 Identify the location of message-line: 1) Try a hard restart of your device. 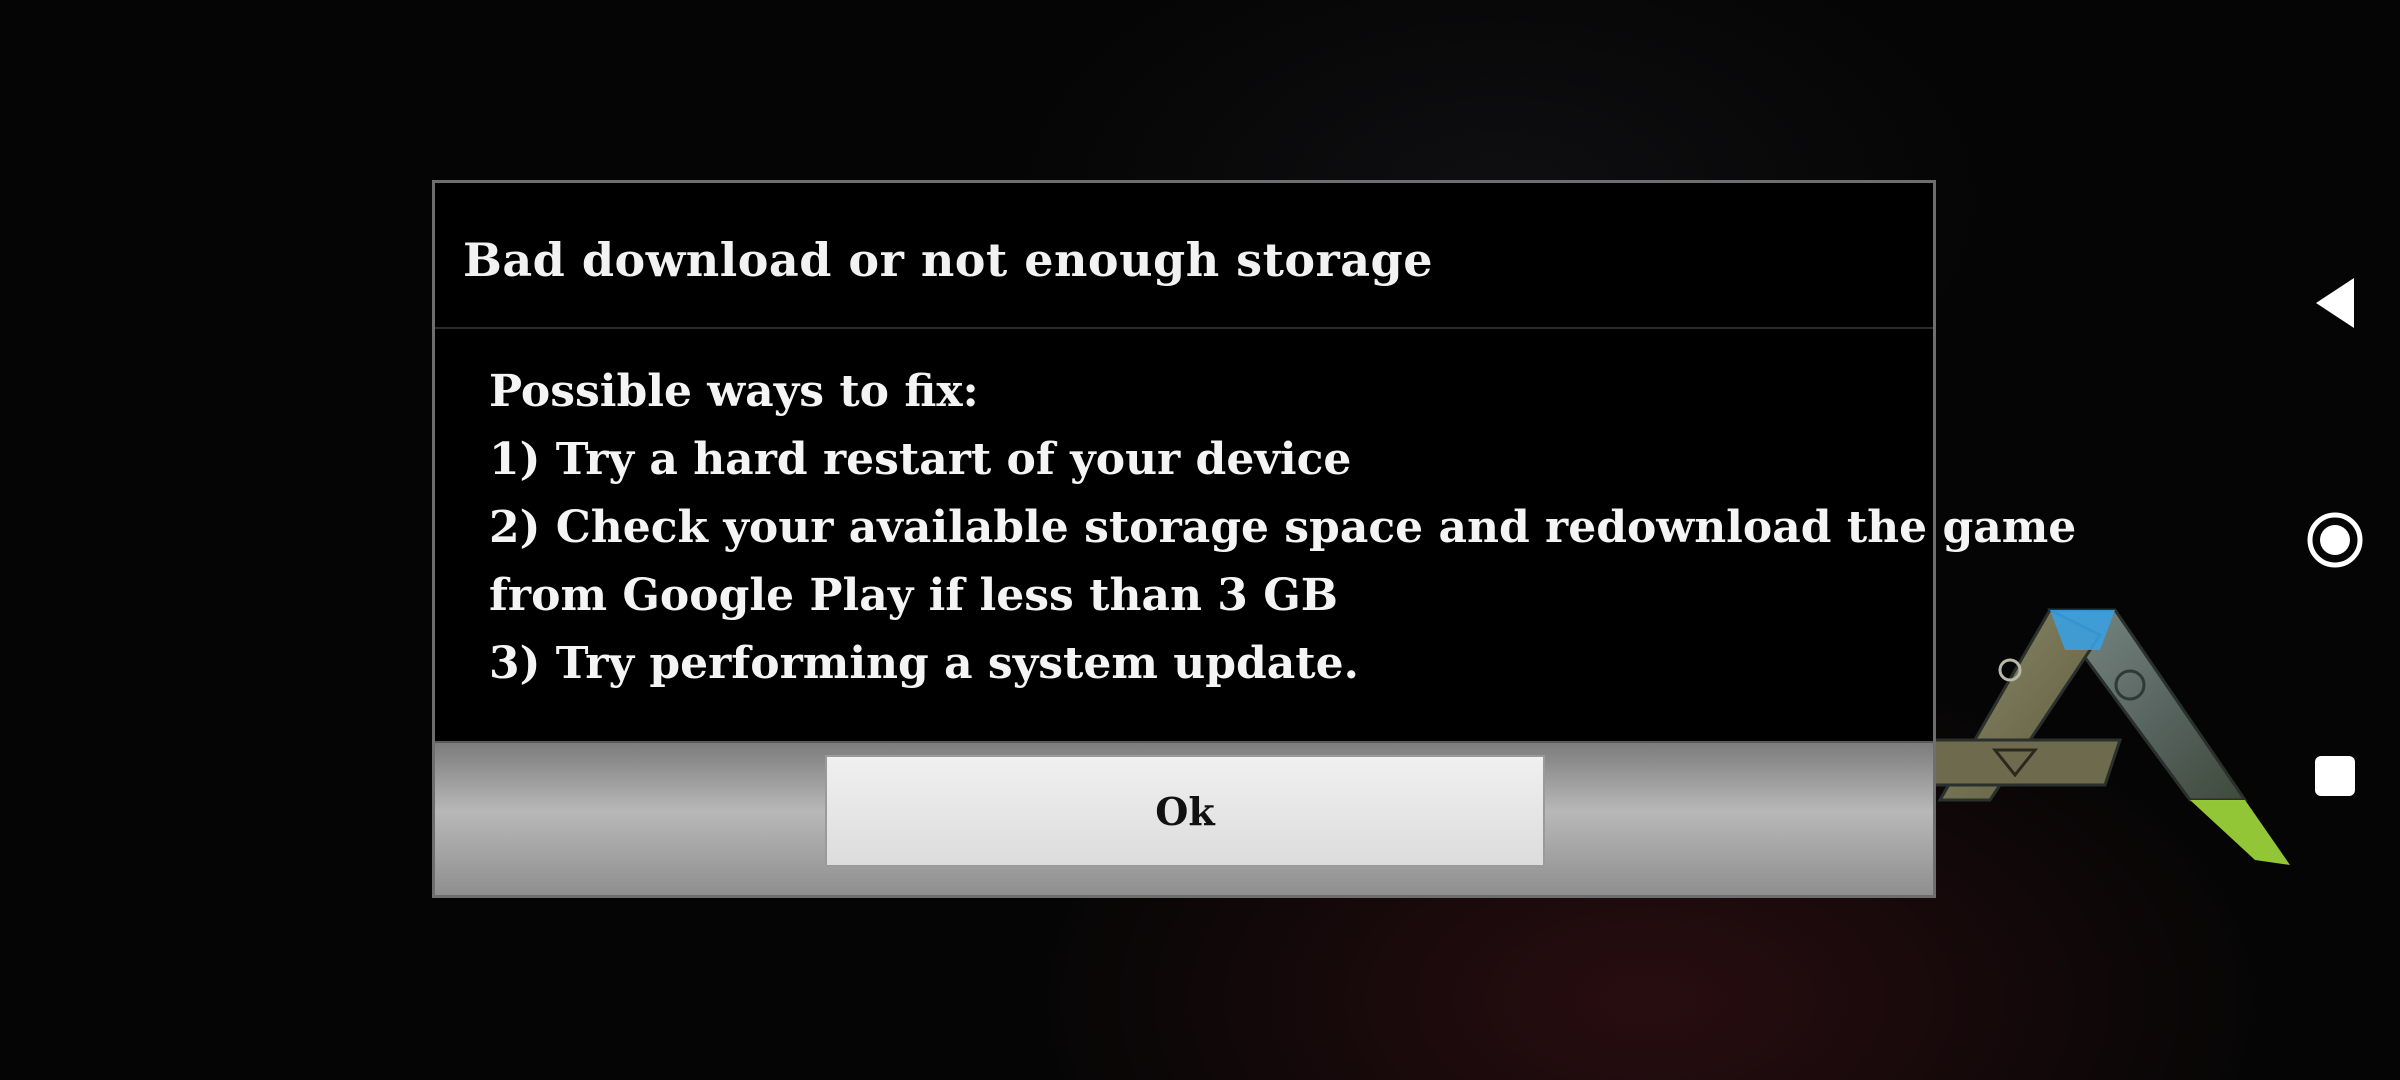
(920, 459).